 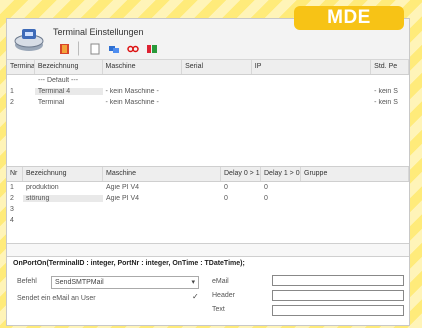 I want to click on col-terminalid: TerminalID, so click(x=21, y=67).